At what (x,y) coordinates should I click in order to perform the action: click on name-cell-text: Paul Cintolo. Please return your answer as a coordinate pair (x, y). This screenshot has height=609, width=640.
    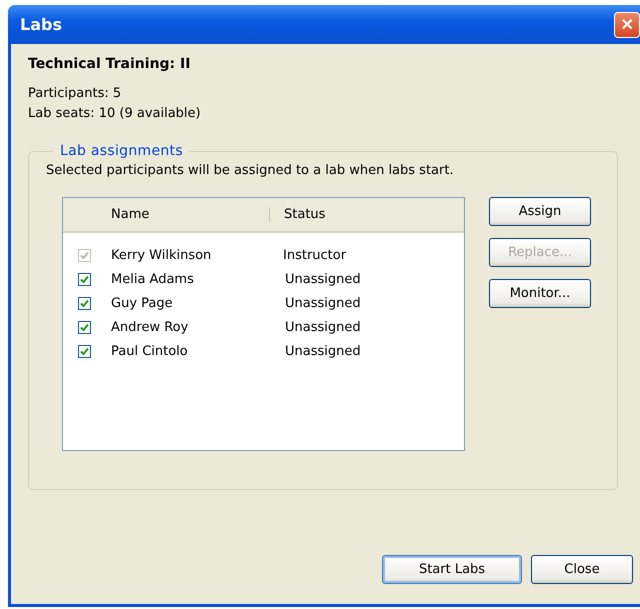
    Looking at the image, I should click on (149, 351).